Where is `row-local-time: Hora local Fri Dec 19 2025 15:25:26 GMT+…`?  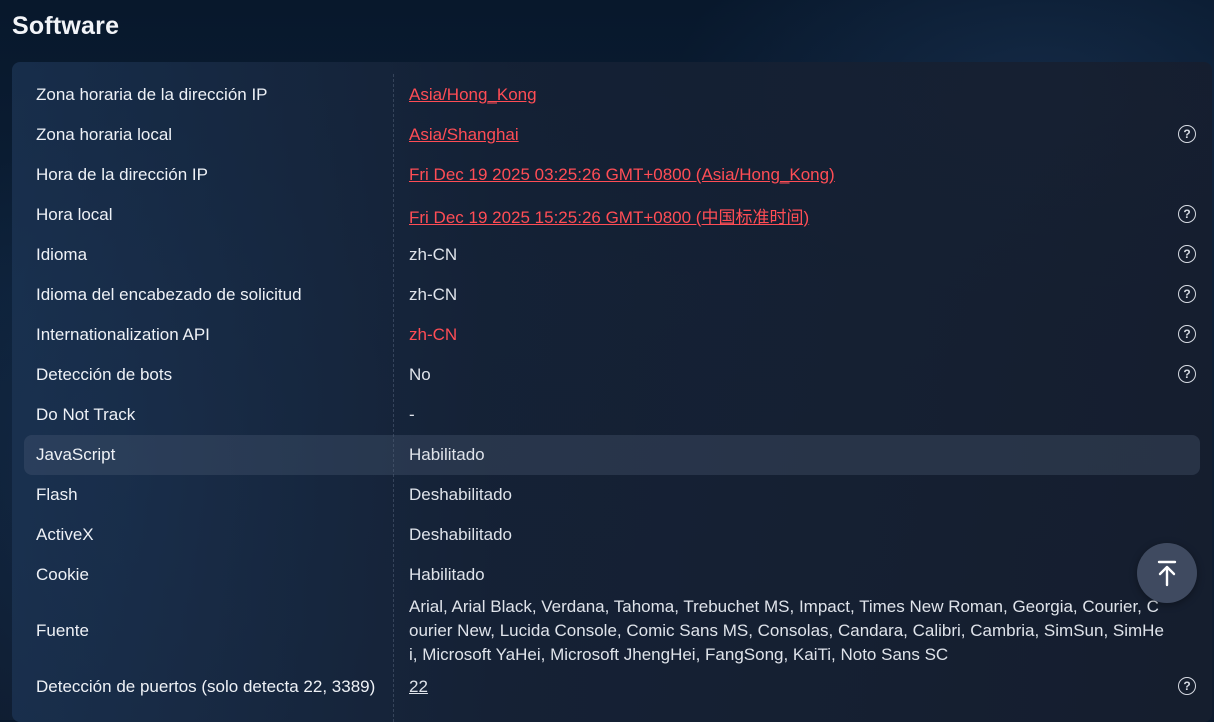
row-local-time: Hora local Fri Dec 19 2025 15:25:26 GMT+… is located at coordinates (612, 215).